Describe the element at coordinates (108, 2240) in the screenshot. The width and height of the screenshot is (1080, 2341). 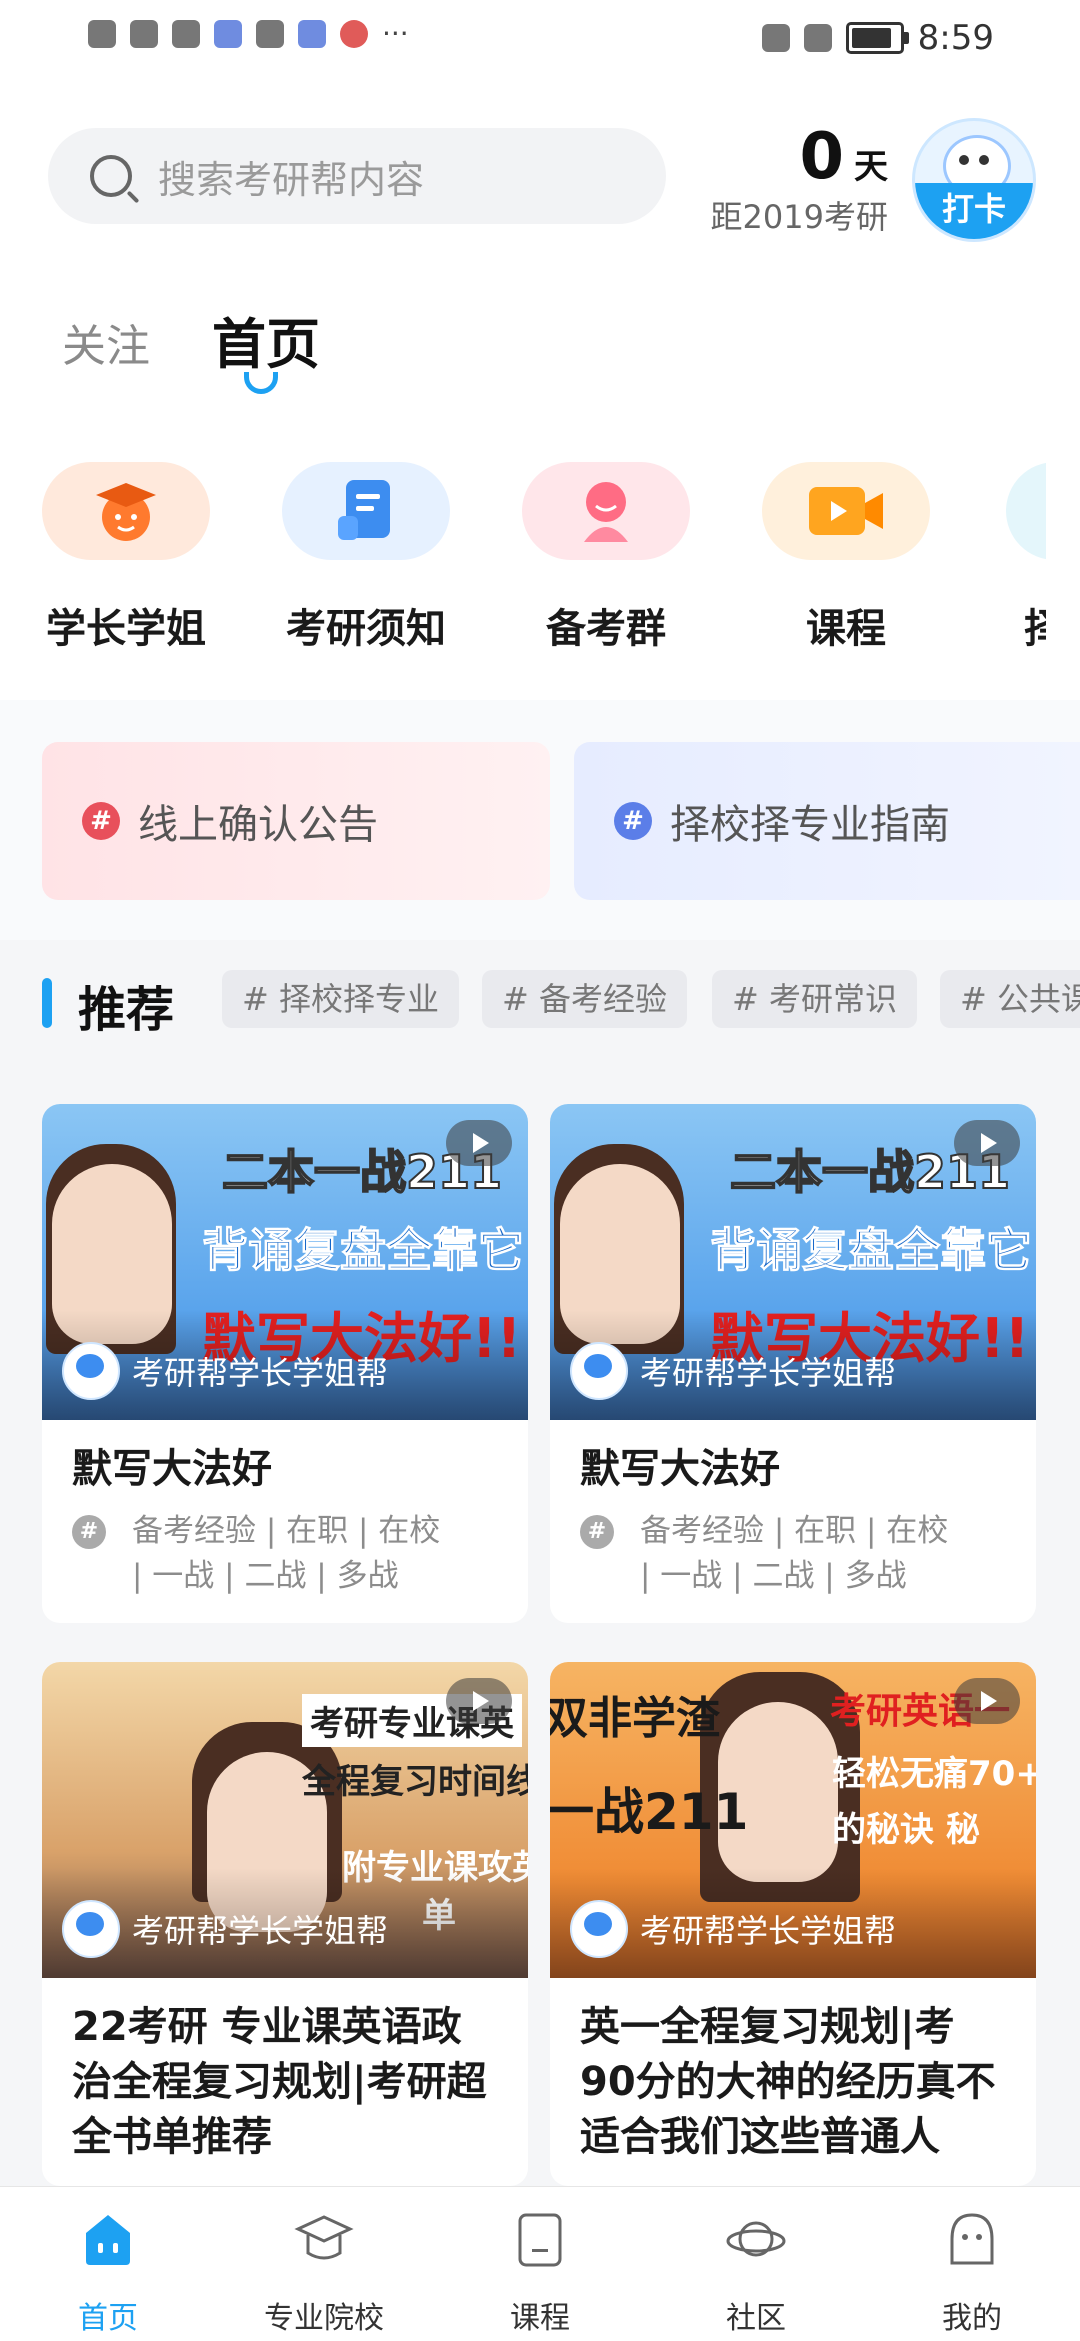
I see `home-icon` at that location.